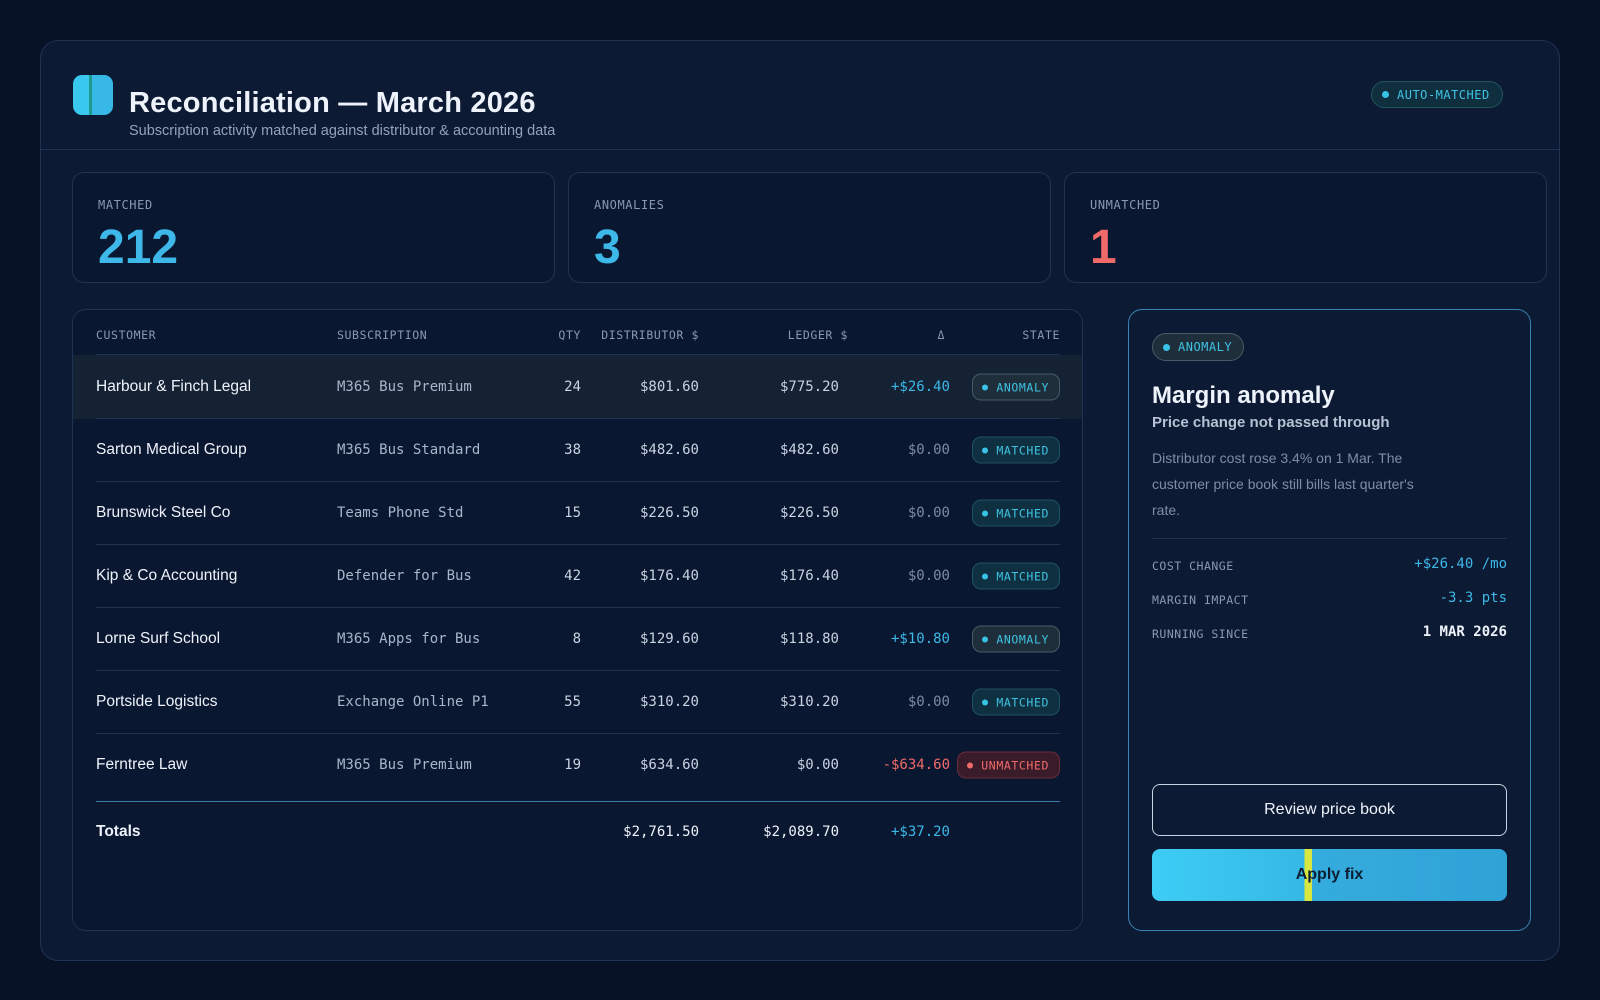 Image resolution: width=1600 pixels, height=1000 pixels. What do you see at coordinates (1329, 875) in the screenshot?
I see `apply-fix-button: Apply fix` at bounding box center [1329, 875].